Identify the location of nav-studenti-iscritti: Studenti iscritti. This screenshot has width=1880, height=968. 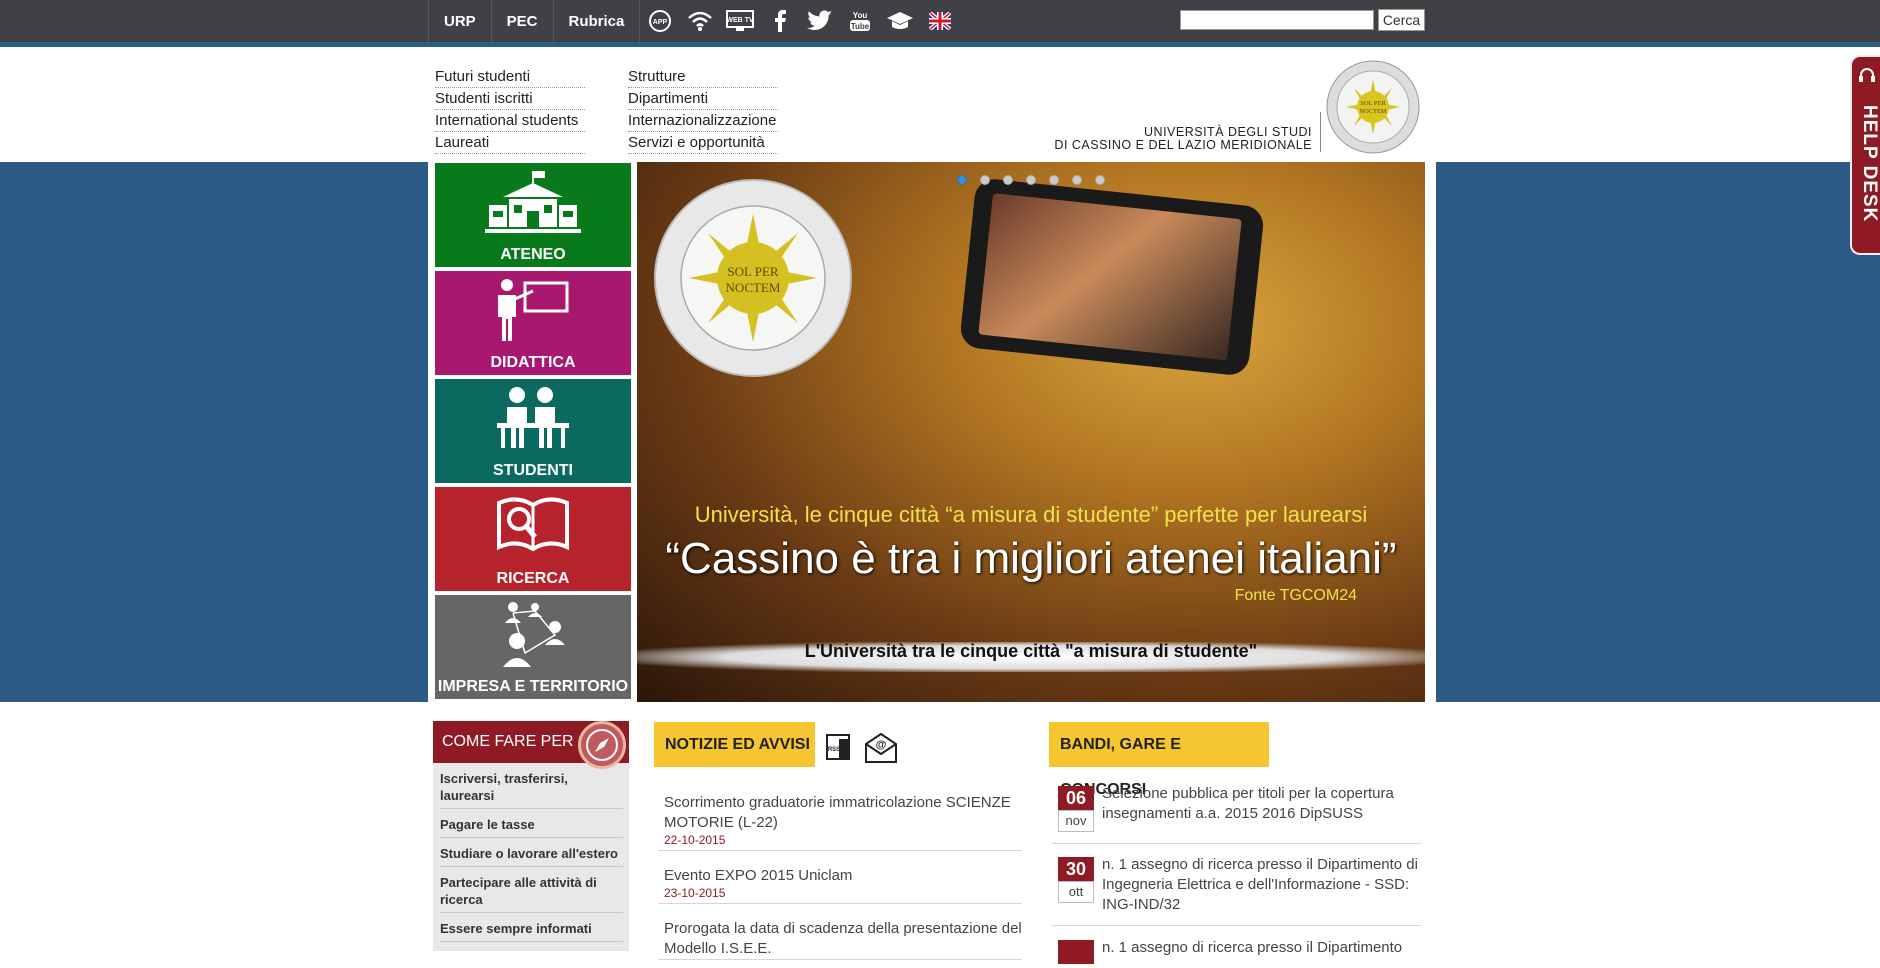
(510, 99).